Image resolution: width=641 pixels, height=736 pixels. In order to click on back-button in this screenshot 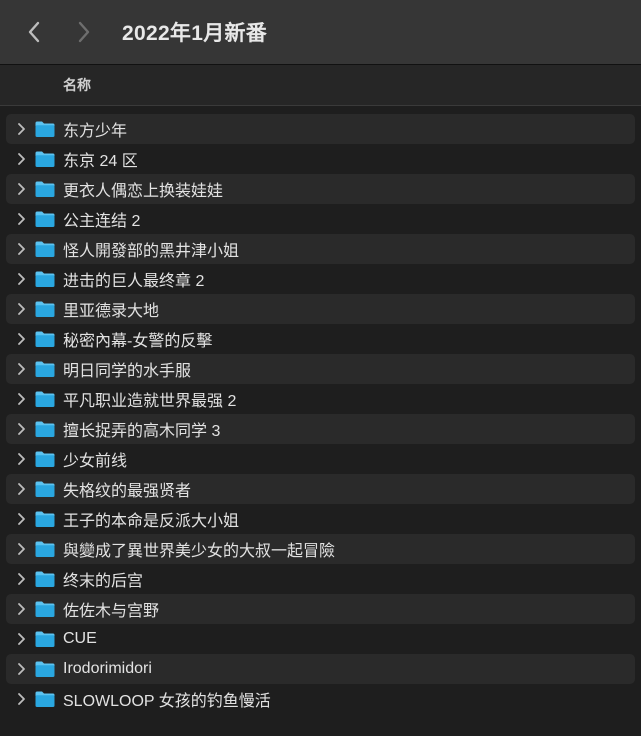, I will do `click(34, 32)`.